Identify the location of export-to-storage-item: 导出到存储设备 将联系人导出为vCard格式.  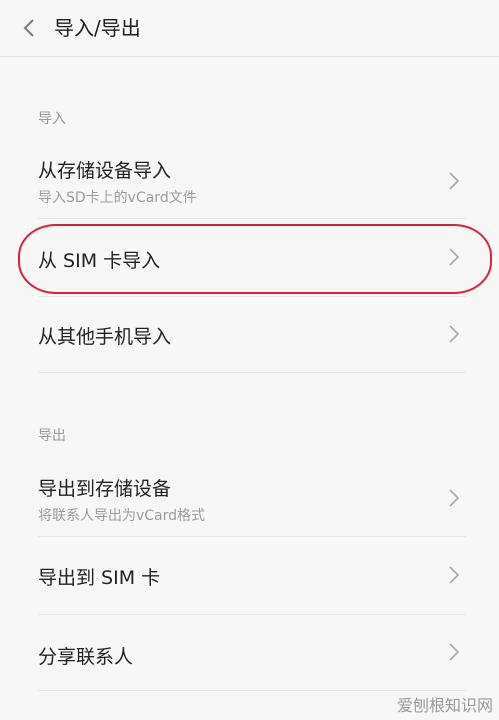
(252, 498).